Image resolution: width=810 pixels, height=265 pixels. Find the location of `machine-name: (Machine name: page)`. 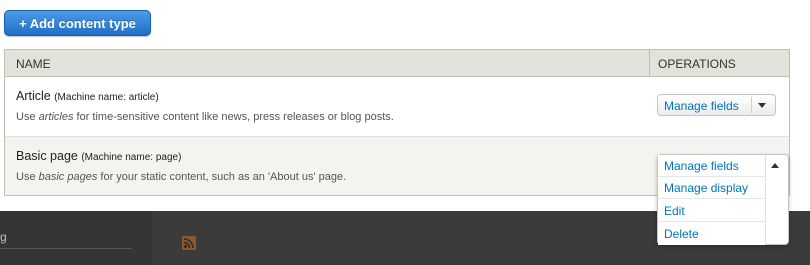

machine-name: (Machine name: page) is located at coordinates (131, 157).